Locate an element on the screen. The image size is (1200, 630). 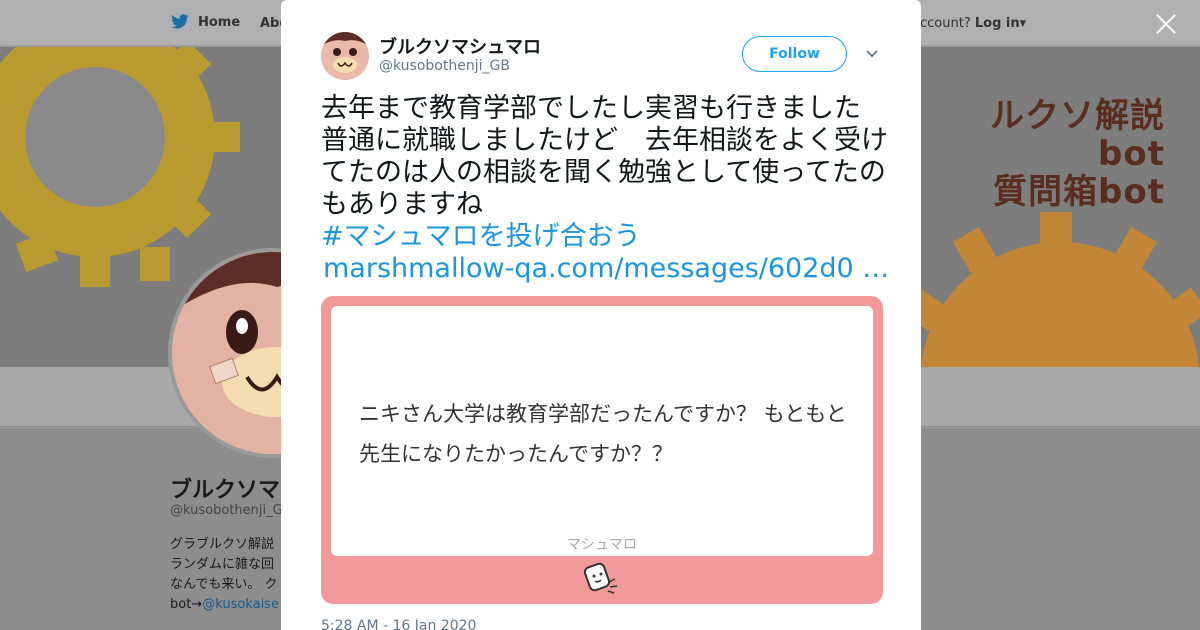
banner-text: ルクソ解説bot 質問箱bot is located at coordinates (1045, 154).